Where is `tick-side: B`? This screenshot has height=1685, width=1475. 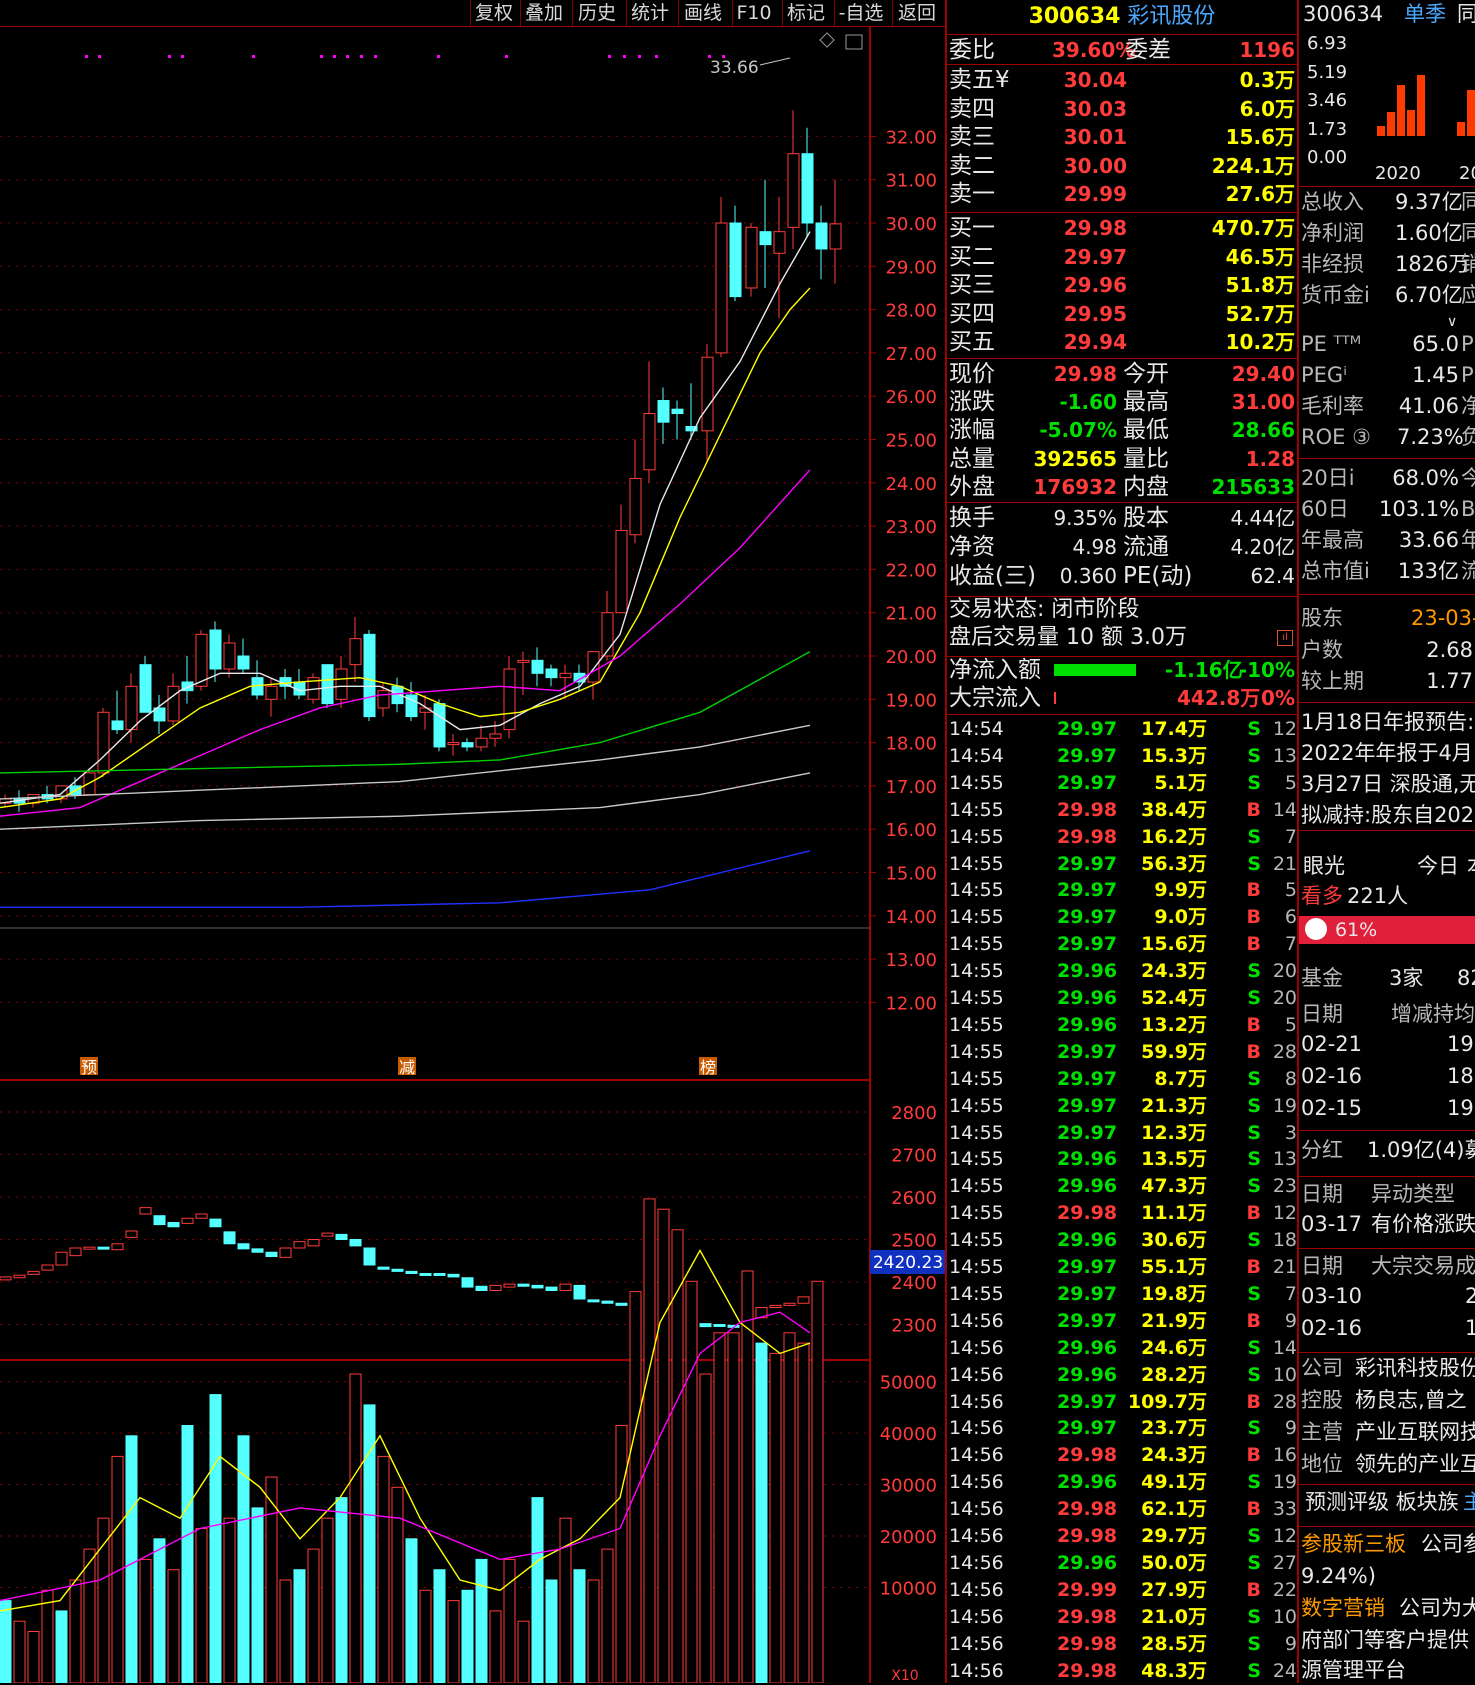
tick-side: B is located at coordinates (1253, 1401).